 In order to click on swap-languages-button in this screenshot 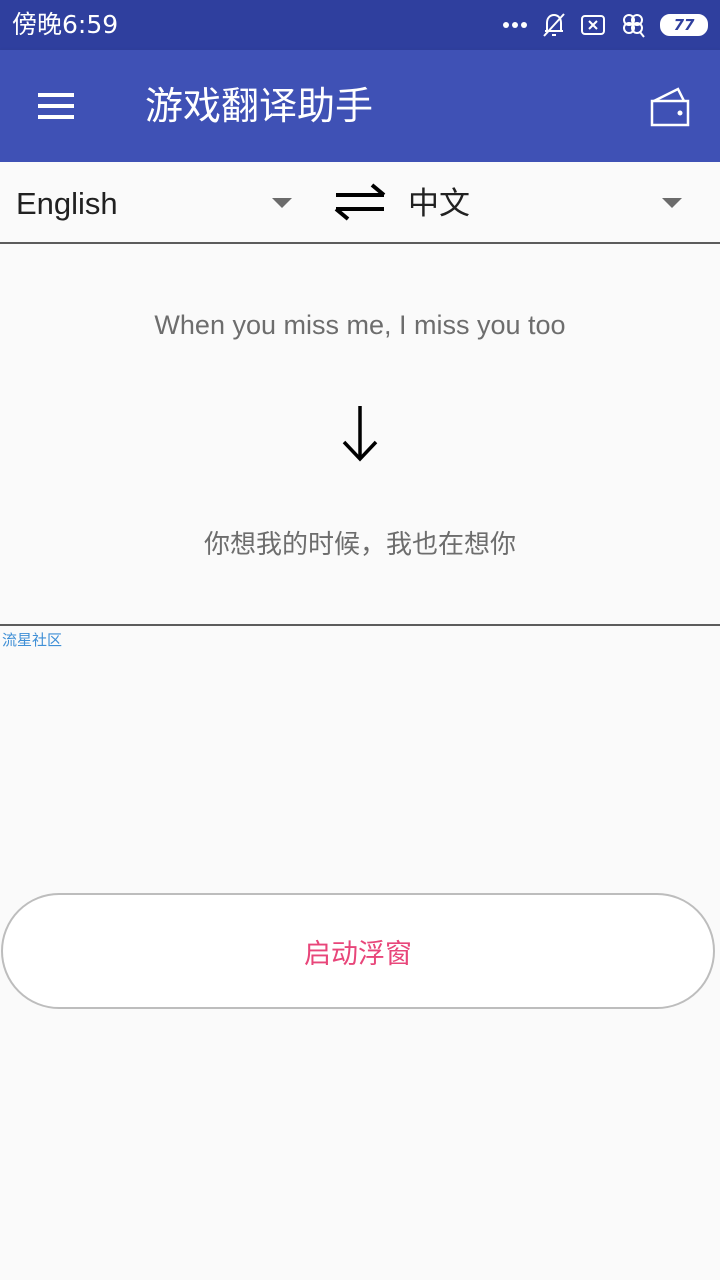, I will do `click(360, 202)`.